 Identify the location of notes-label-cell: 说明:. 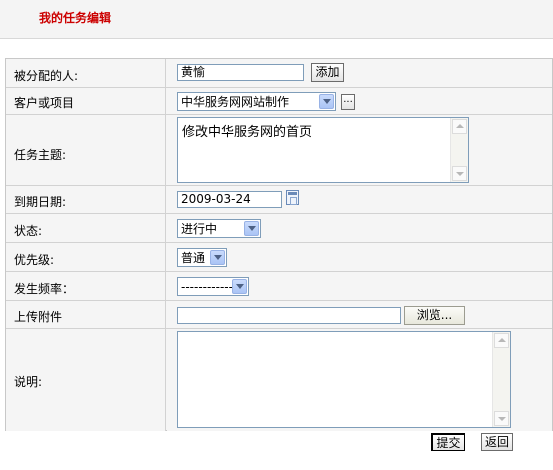
(86, 380).